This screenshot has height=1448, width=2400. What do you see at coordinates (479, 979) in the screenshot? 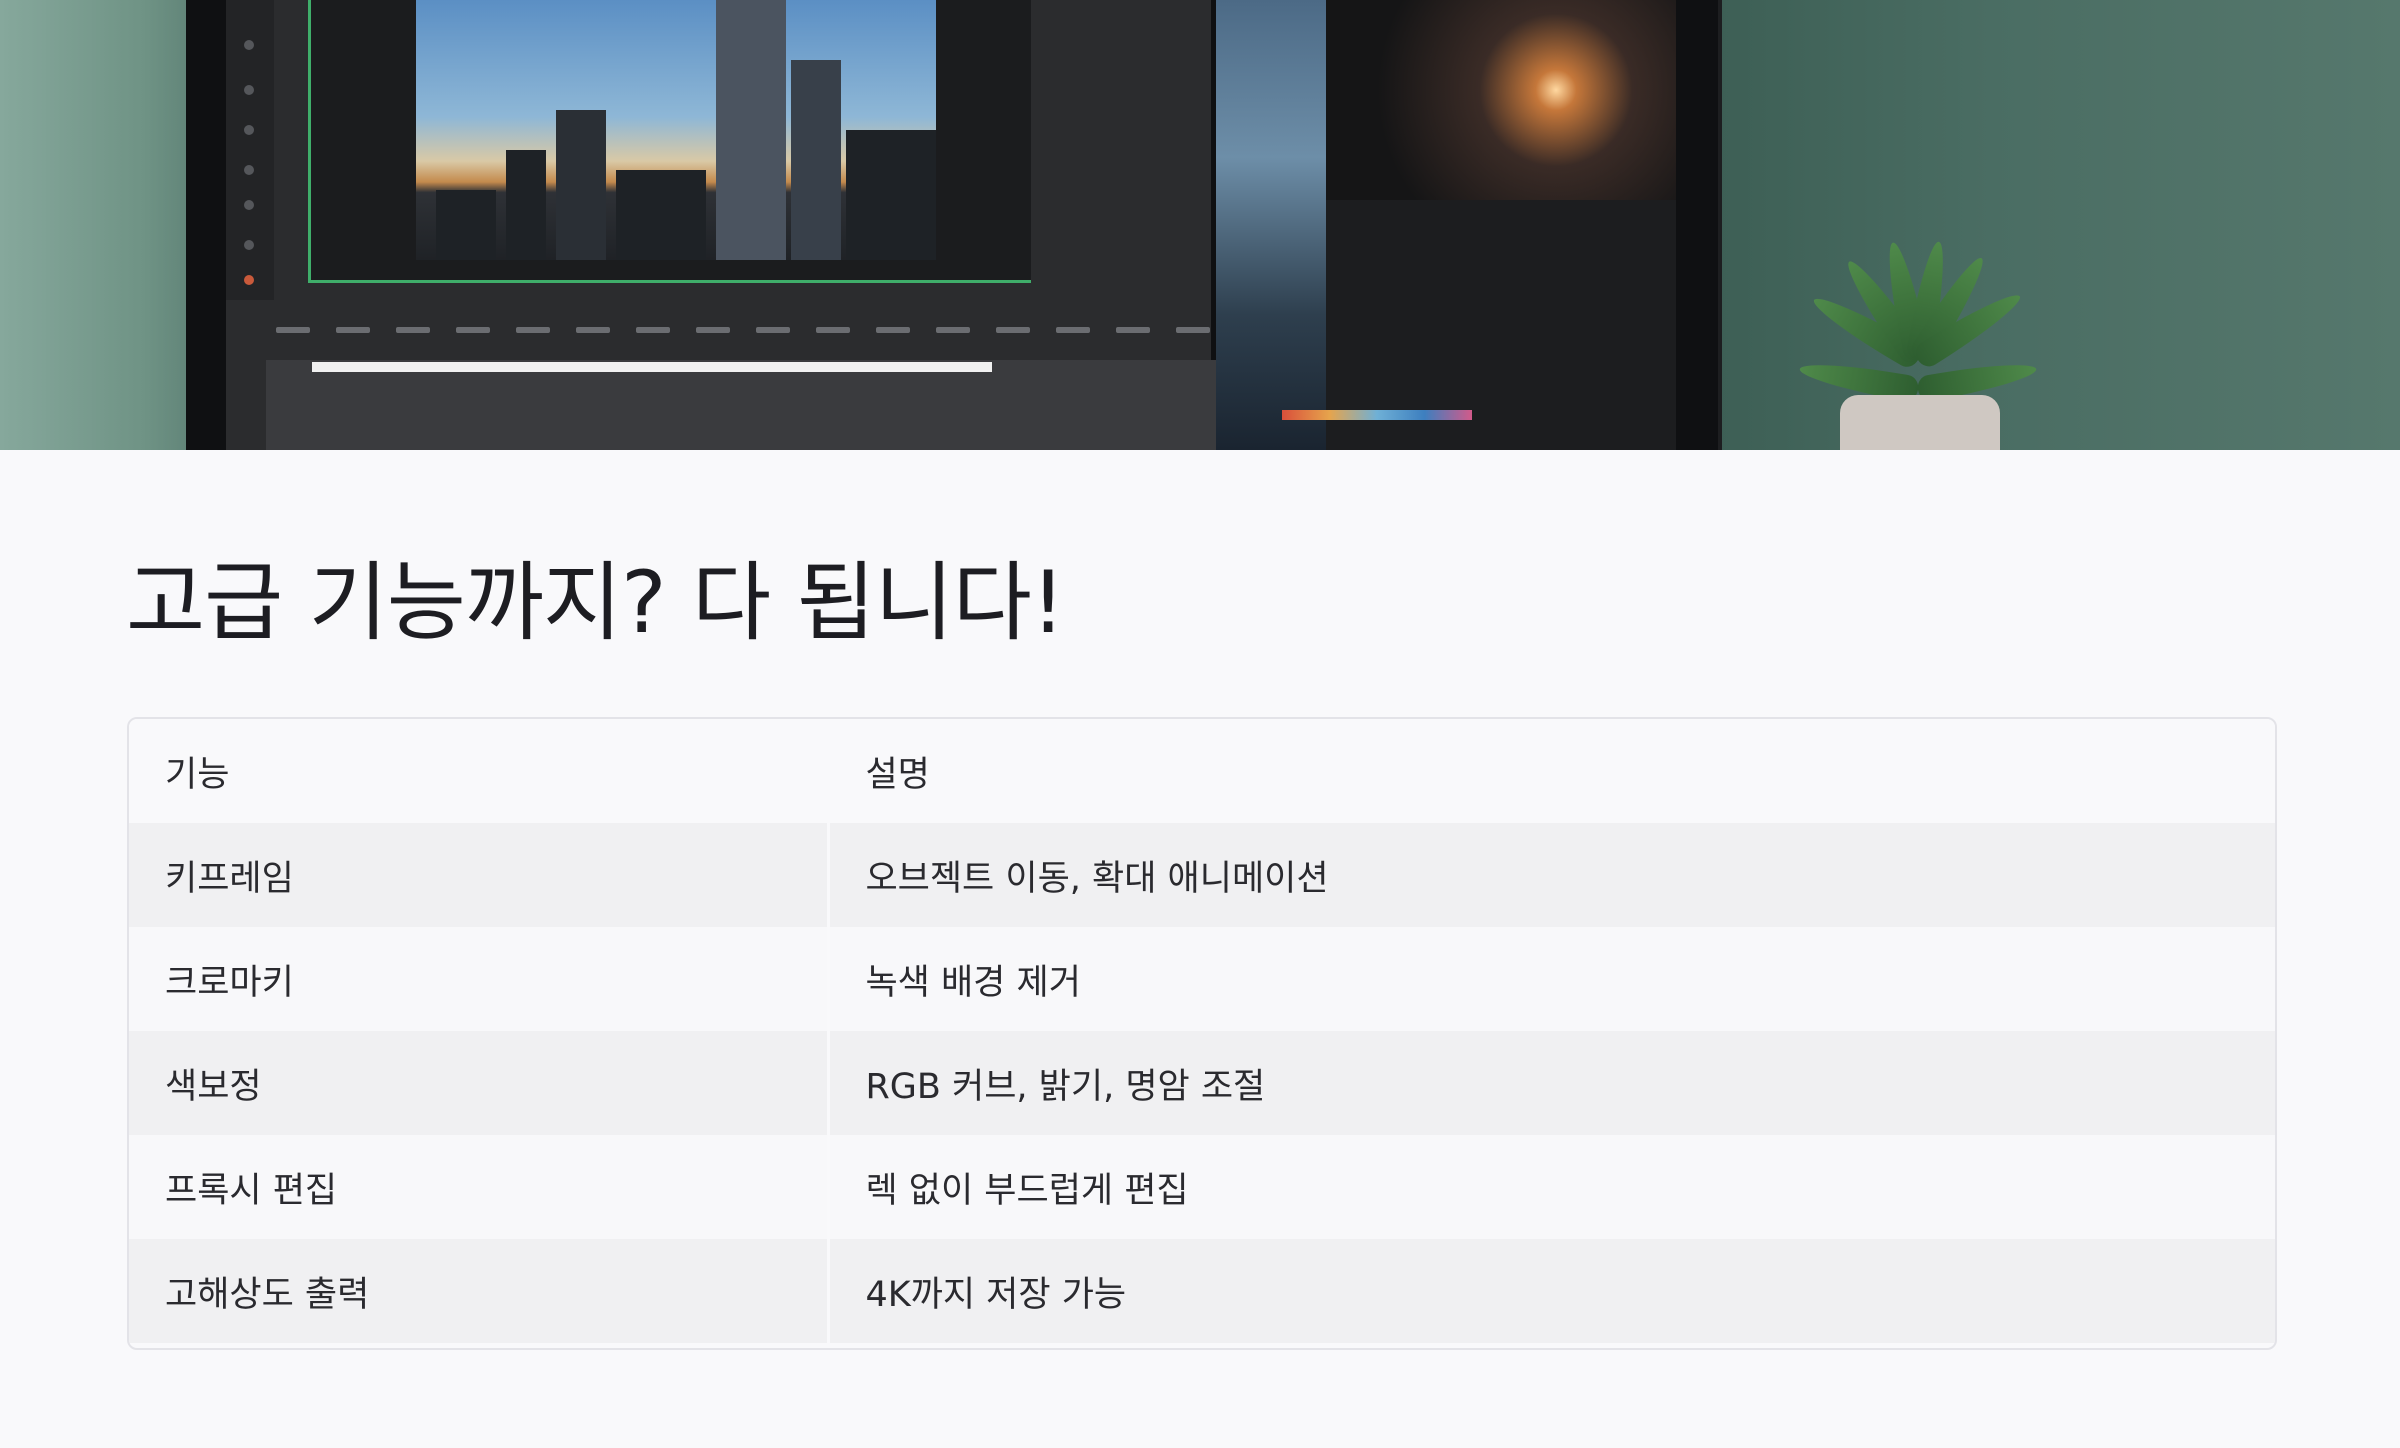
I see `feature-cell: 크로마키` at bounding box center [479, 979].